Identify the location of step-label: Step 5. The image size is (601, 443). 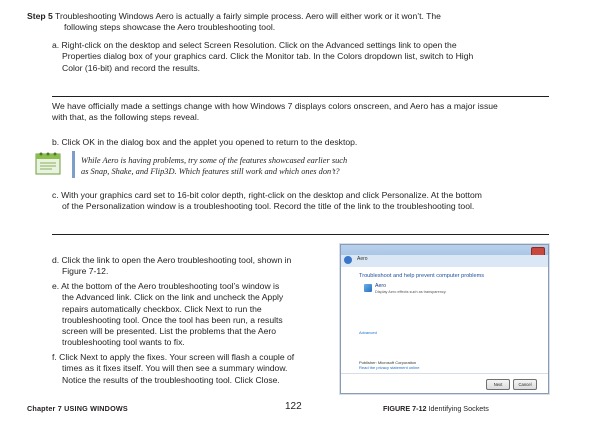
(40, 16).